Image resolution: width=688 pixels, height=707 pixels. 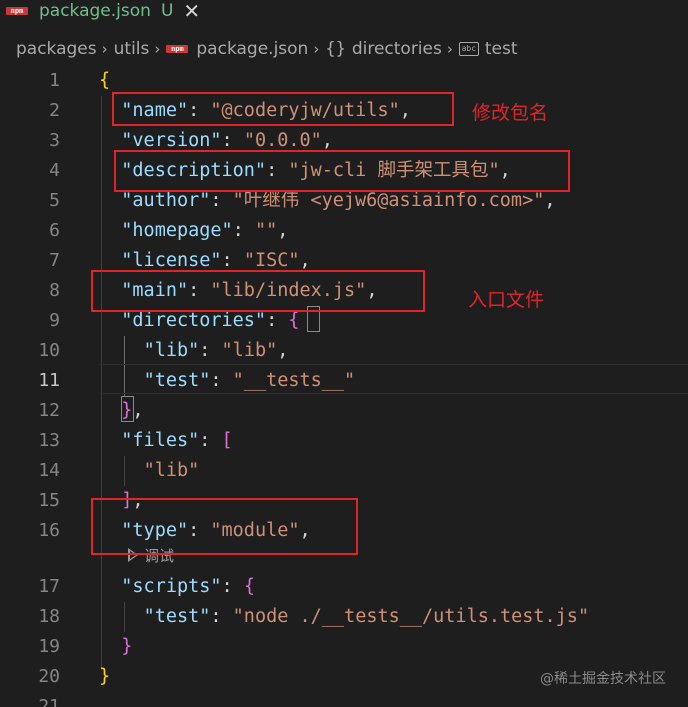 What do you see at coordinates (167, 11) in the screenshot?
I see `git-status-badge: U` at bounding box center [167, 11].